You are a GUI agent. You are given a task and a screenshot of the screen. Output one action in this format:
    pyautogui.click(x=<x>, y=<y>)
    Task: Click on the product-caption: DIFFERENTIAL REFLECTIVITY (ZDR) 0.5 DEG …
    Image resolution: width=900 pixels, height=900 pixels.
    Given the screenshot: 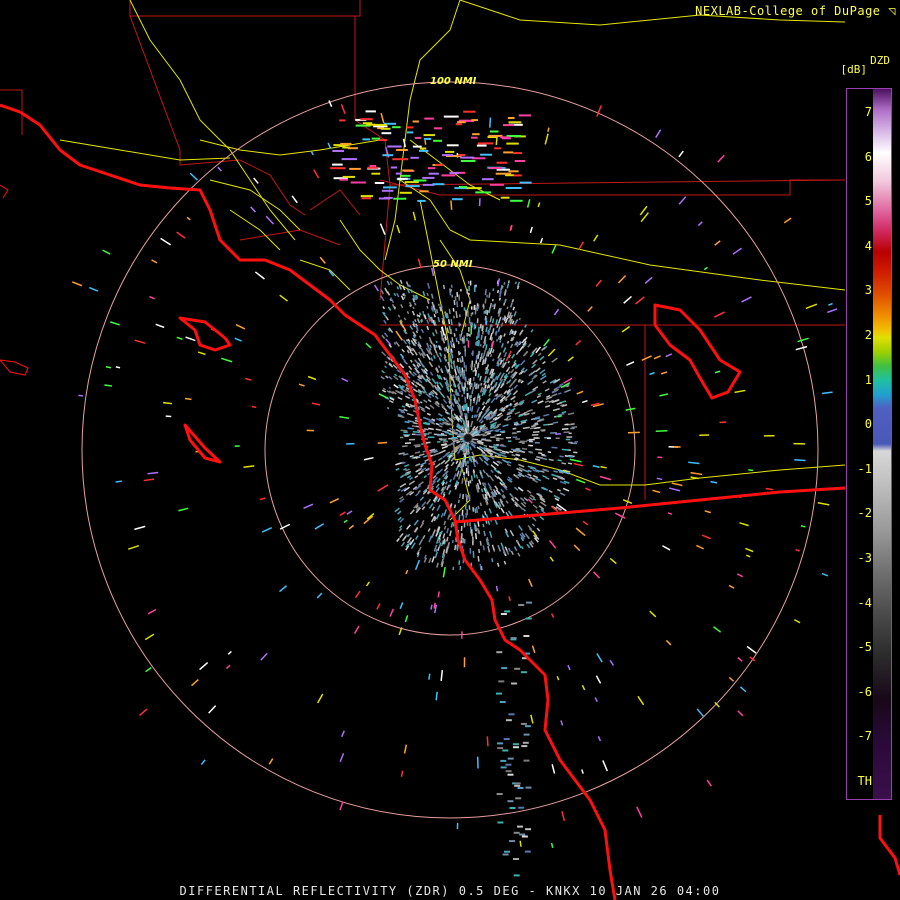 What is the action you would take?
    pyautogui.click(x=450, y=891)
    